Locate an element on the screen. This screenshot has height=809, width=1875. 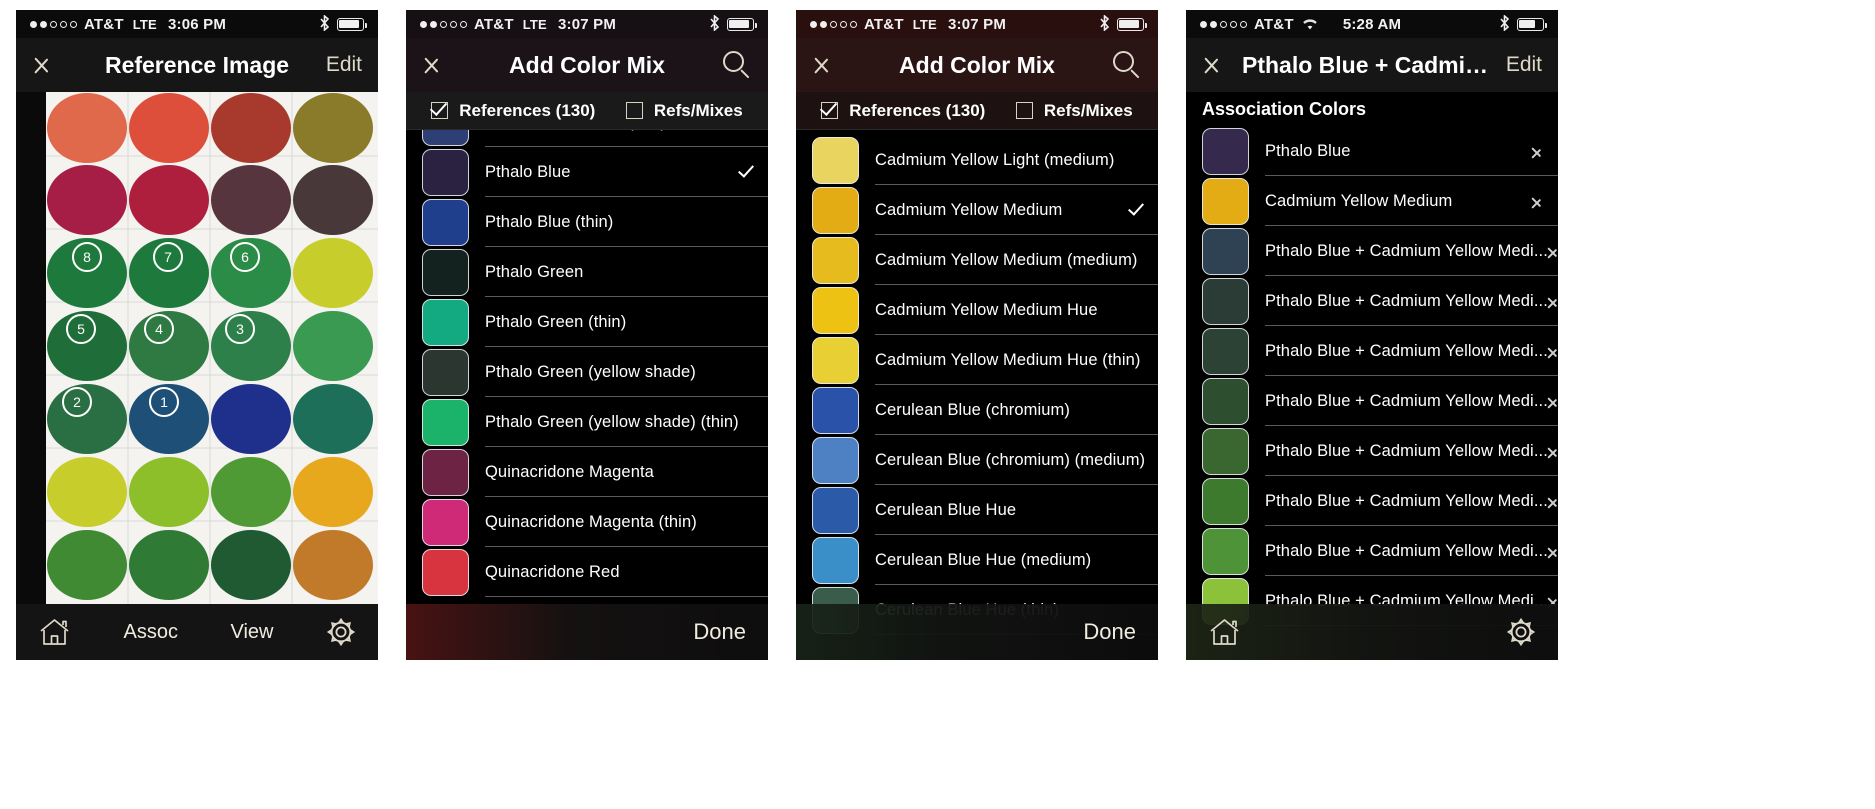
filter-label: Refs/Mixes is located at coordinates (698, 110).